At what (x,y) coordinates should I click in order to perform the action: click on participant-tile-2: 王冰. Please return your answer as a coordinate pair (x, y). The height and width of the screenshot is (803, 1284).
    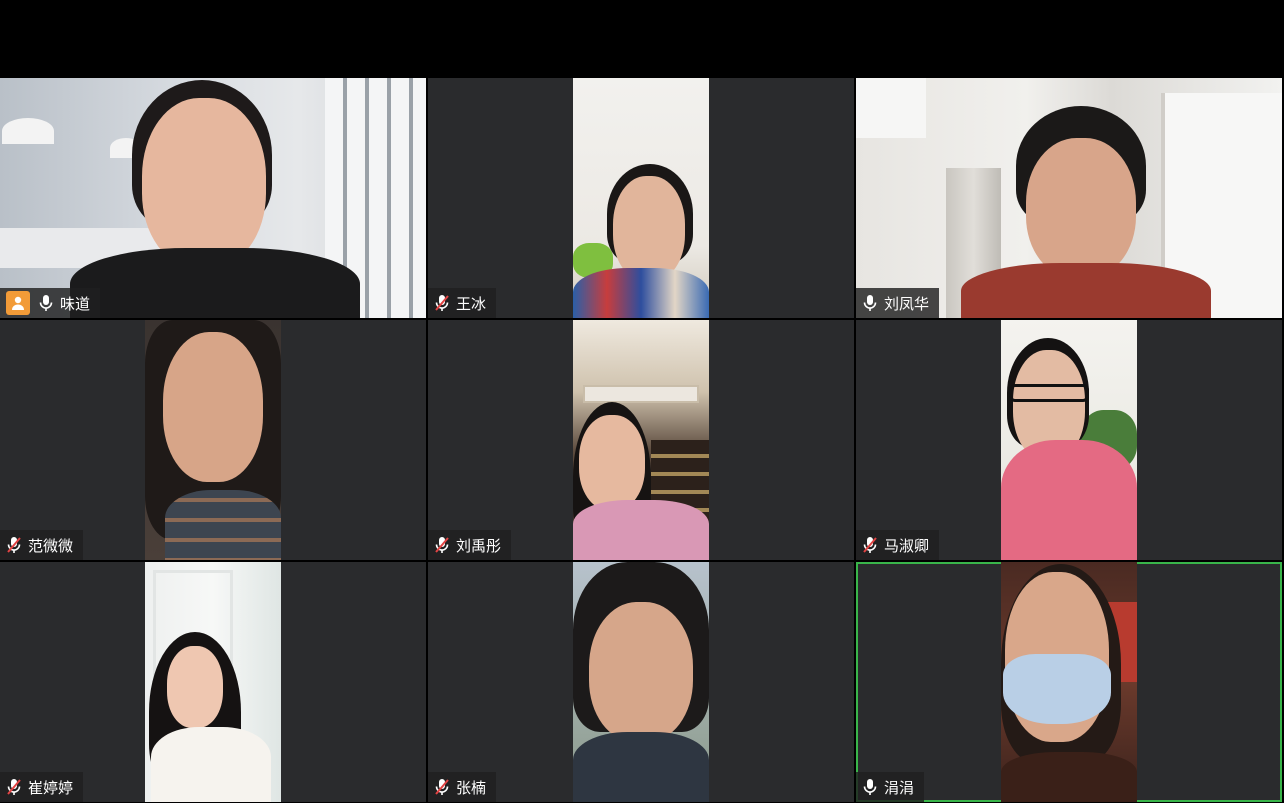
    Looking at the image, I should click on (641, 198).